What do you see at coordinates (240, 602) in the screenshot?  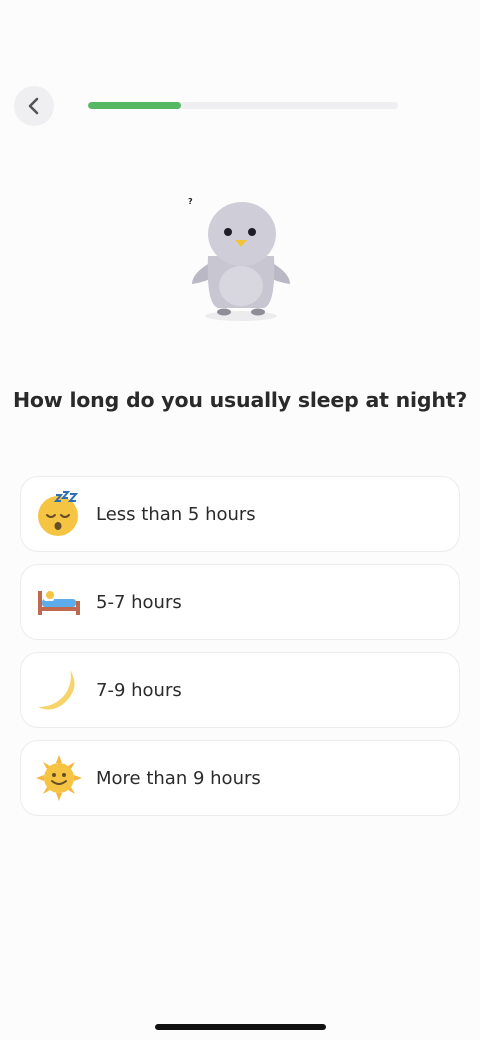 I see `option-5-7-hours: 5-7 hours` at bounding box center [240, 602].